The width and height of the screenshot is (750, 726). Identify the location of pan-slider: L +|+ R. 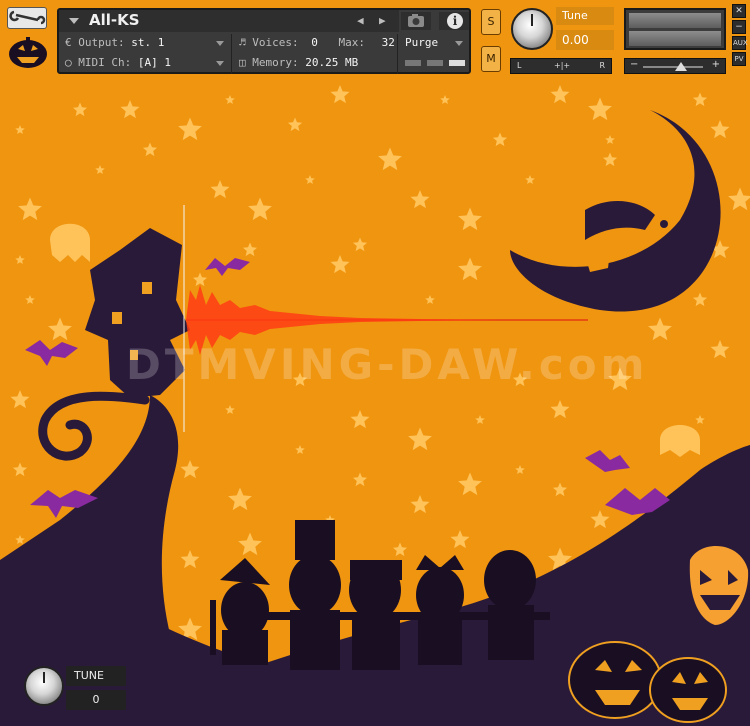
(561, 66).